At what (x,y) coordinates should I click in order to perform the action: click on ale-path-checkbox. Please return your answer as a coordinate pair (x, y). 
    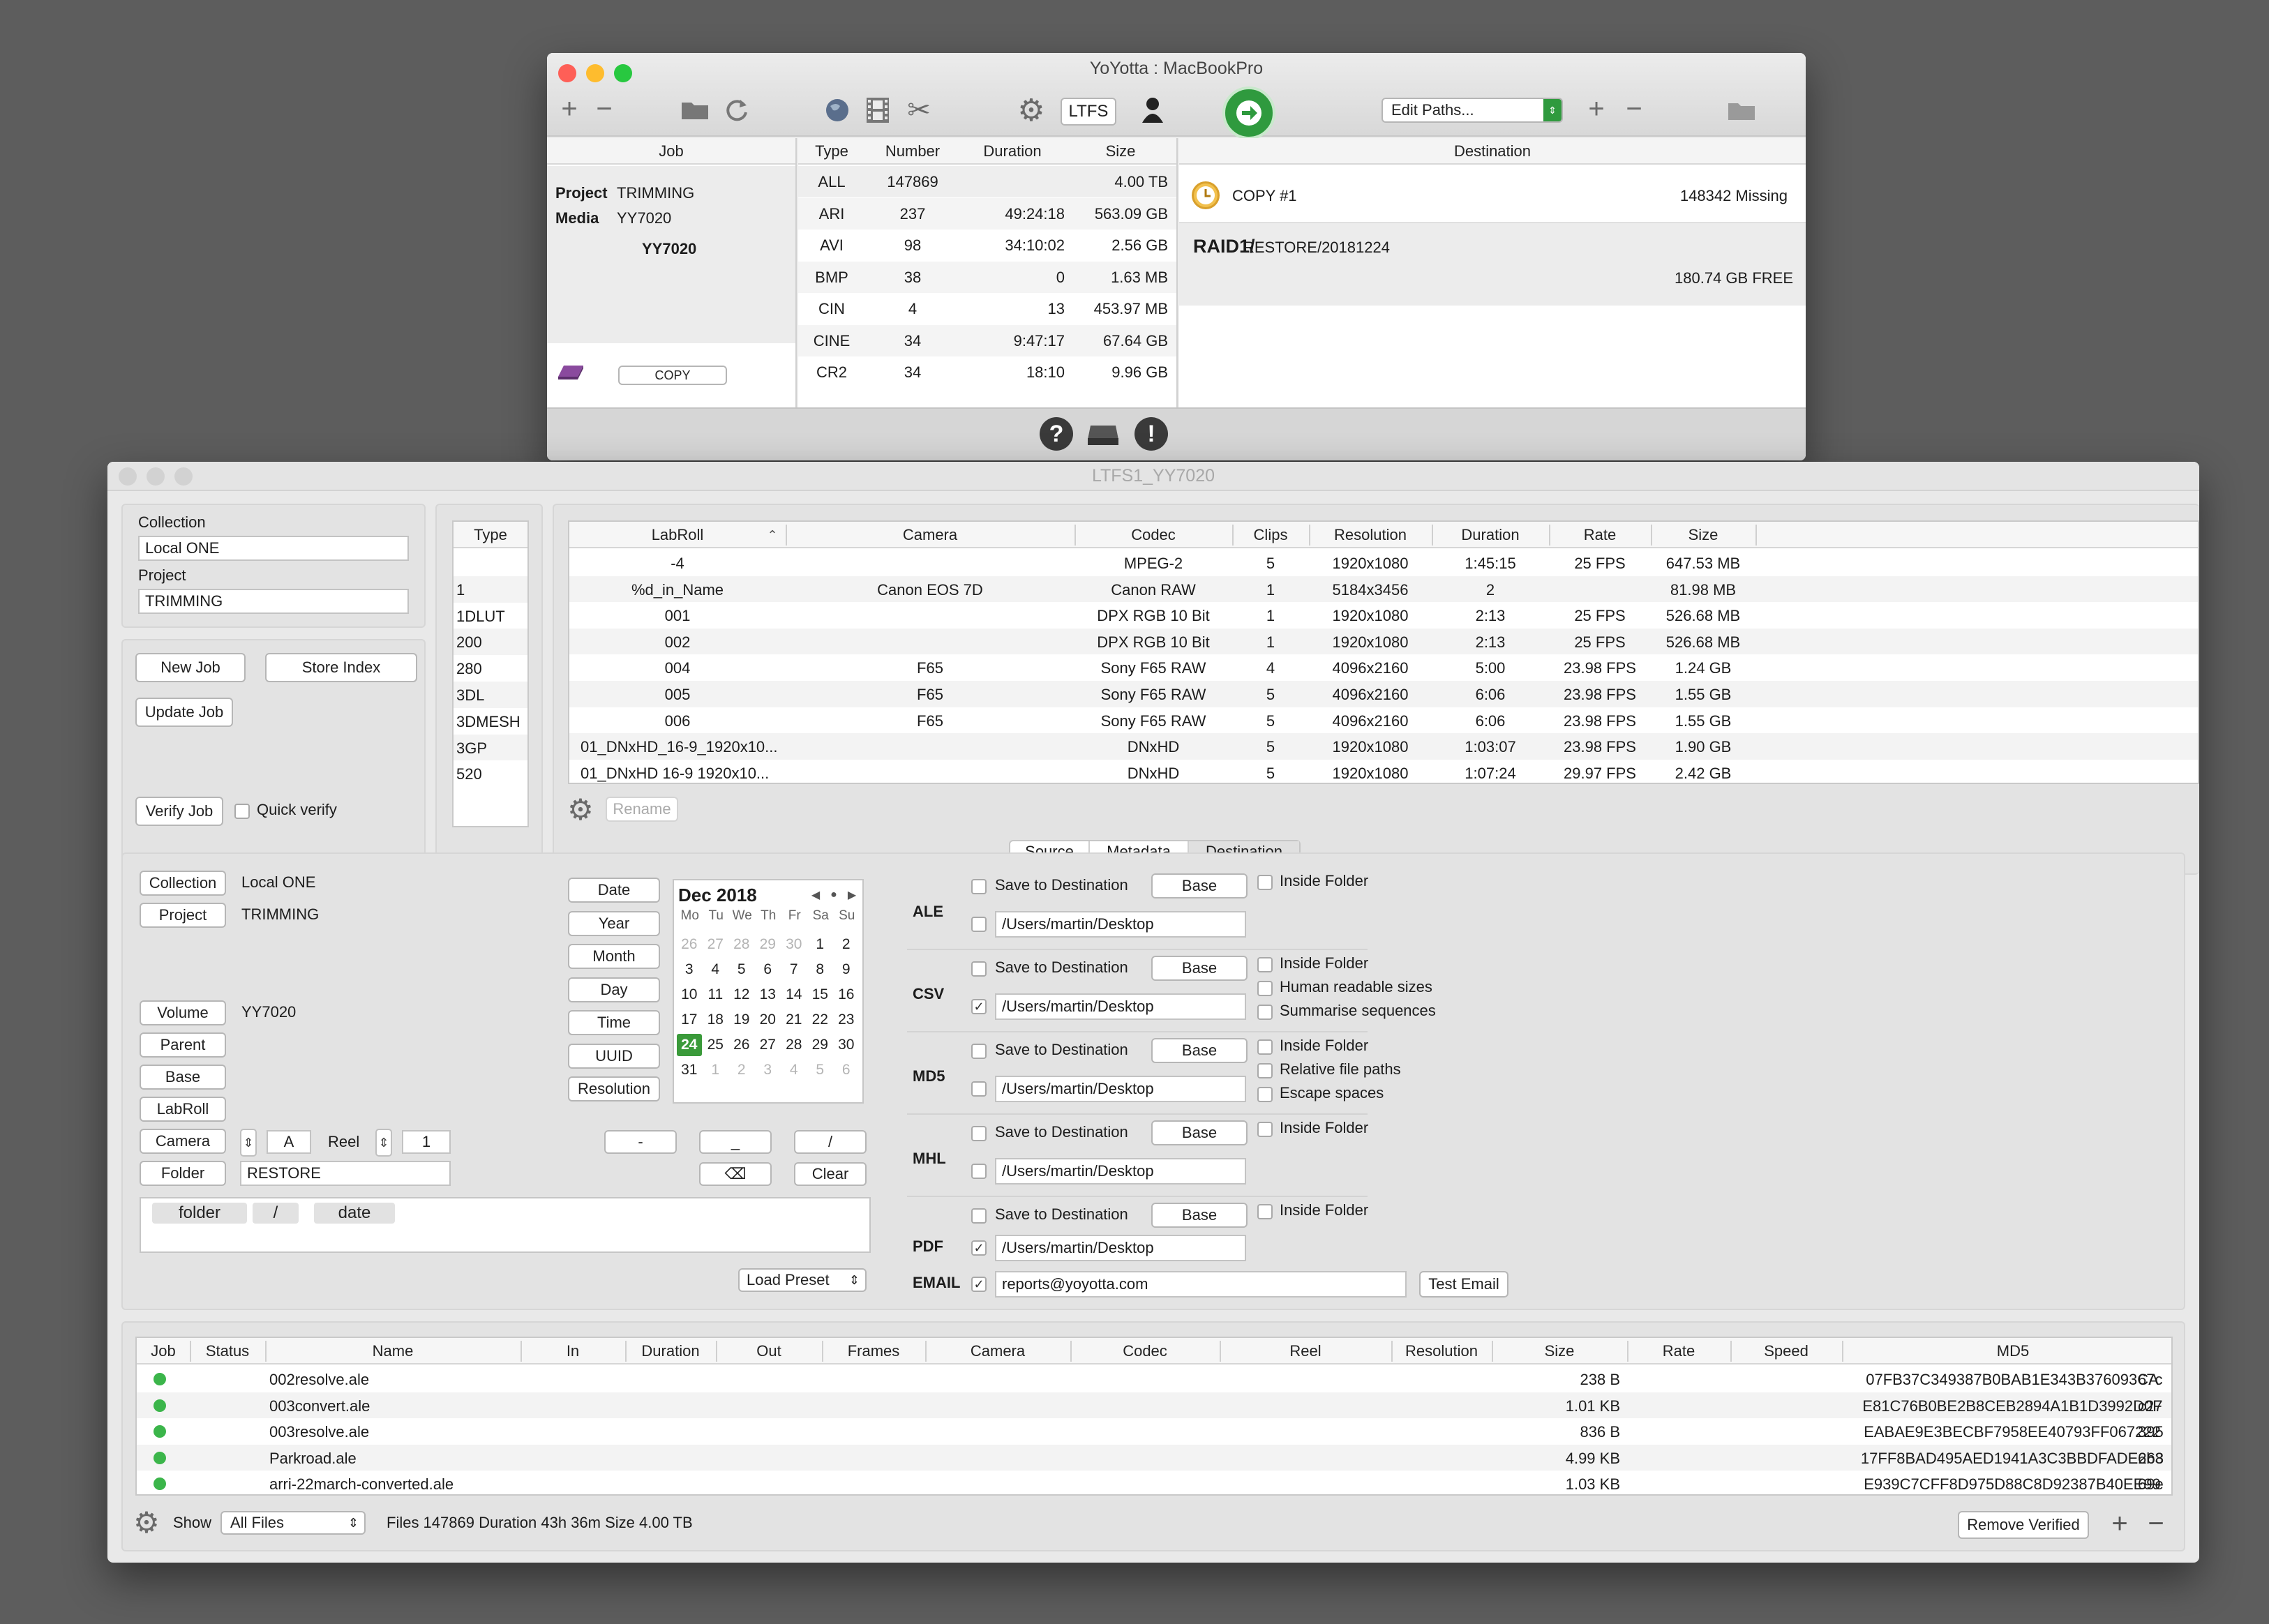
    Looking at the image, I should click on (979, 924).